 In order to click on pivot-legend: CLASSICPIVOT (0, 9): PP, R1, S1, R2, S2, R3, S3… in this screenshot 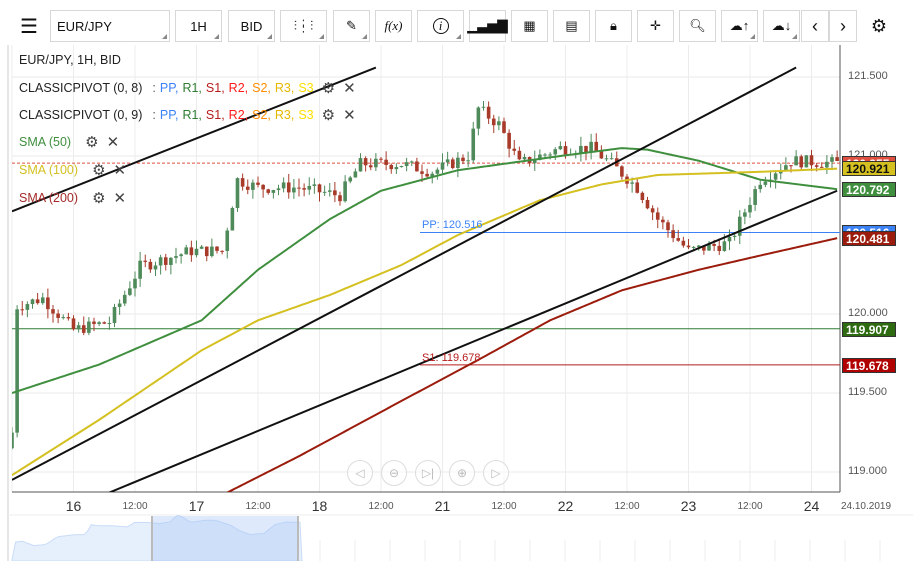, I will do `click(187, 115)`.